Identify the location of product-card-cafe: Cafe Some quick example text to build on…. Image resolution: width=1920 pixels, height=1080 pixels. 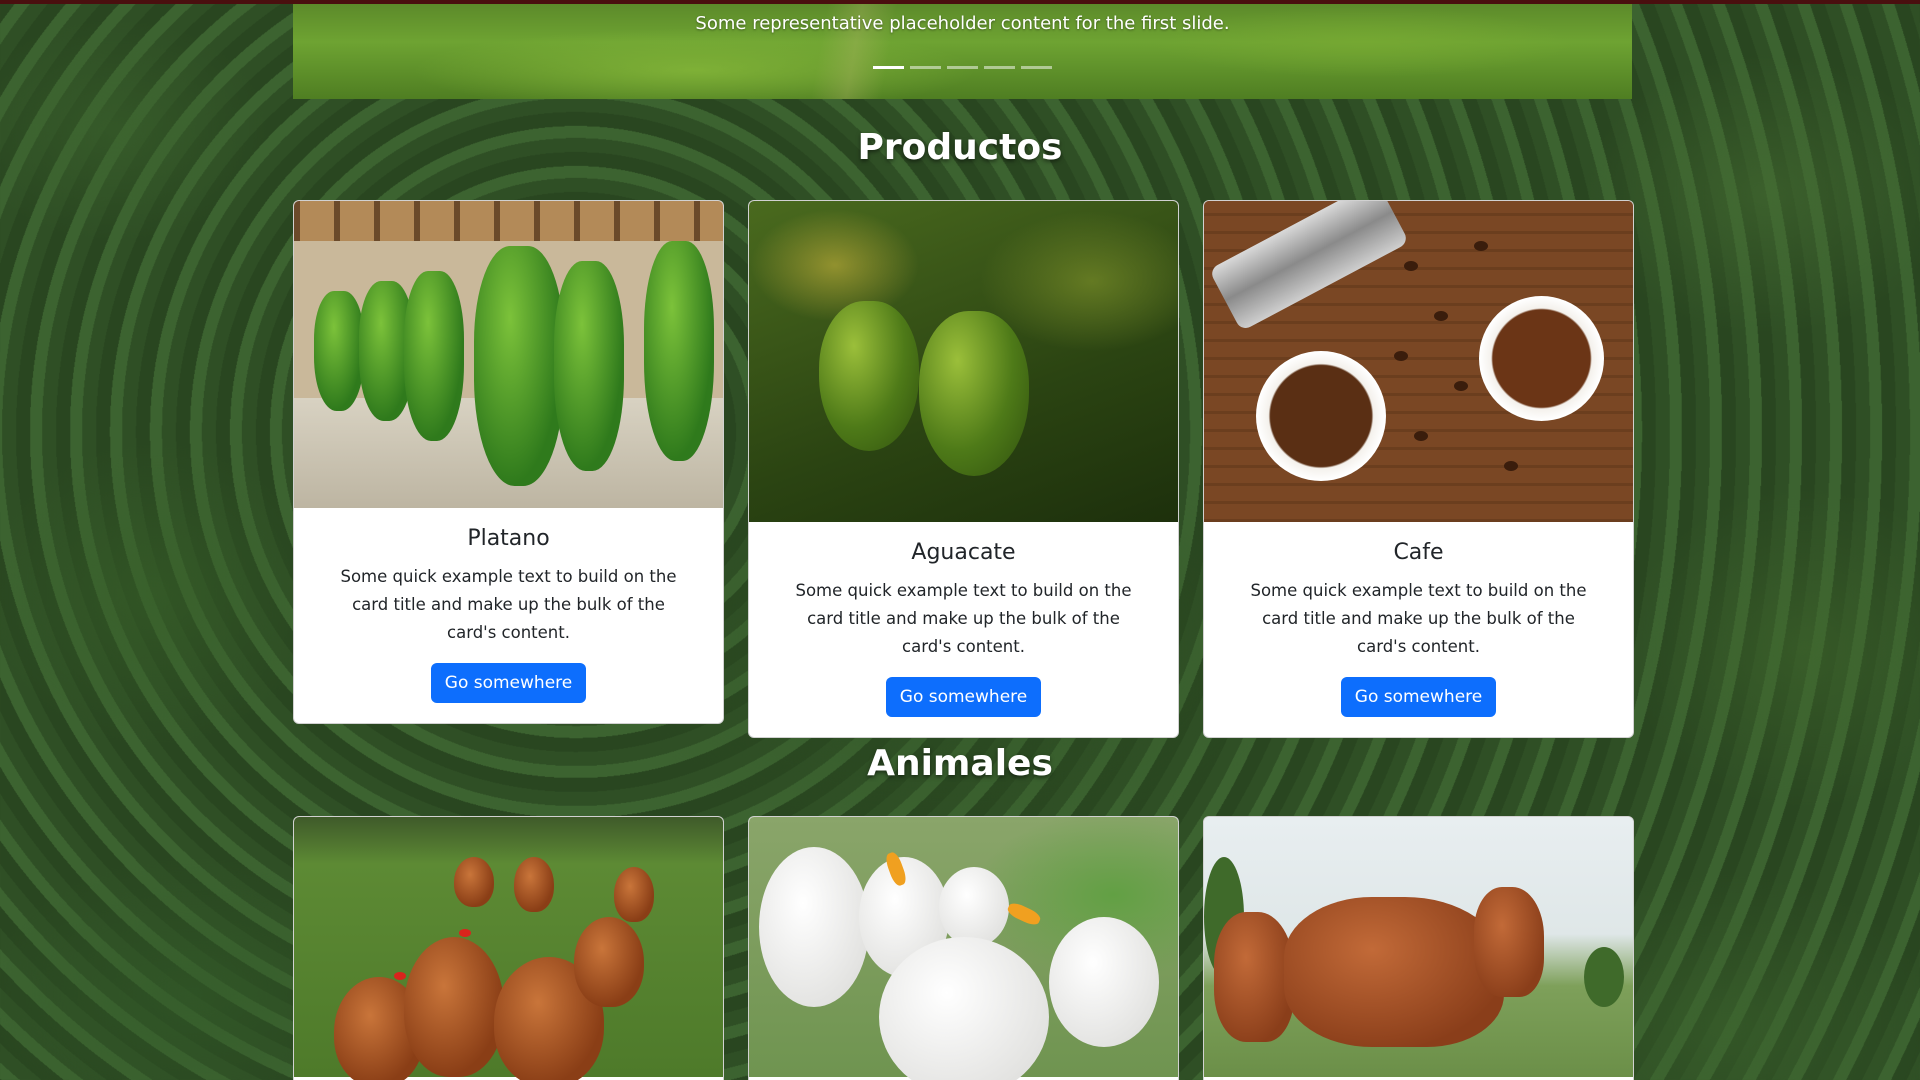
(1418, 469).